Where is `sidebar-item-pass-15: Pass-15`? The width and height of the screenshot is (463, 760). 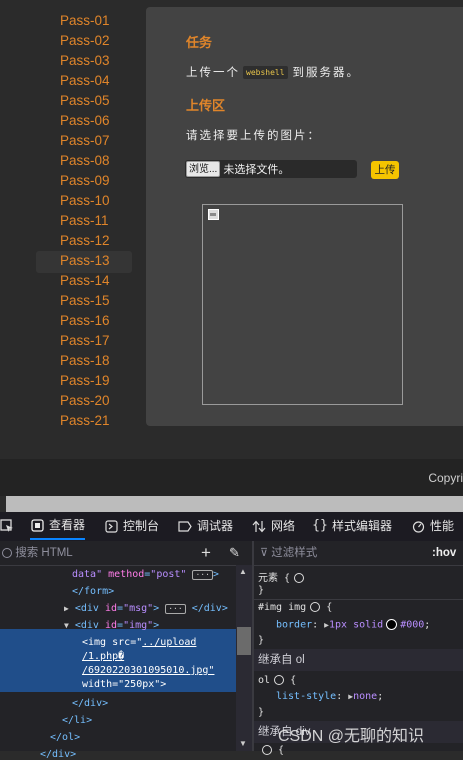
sidebar-item-pass-15: Pass-15 is located at coordinates (84, 302).